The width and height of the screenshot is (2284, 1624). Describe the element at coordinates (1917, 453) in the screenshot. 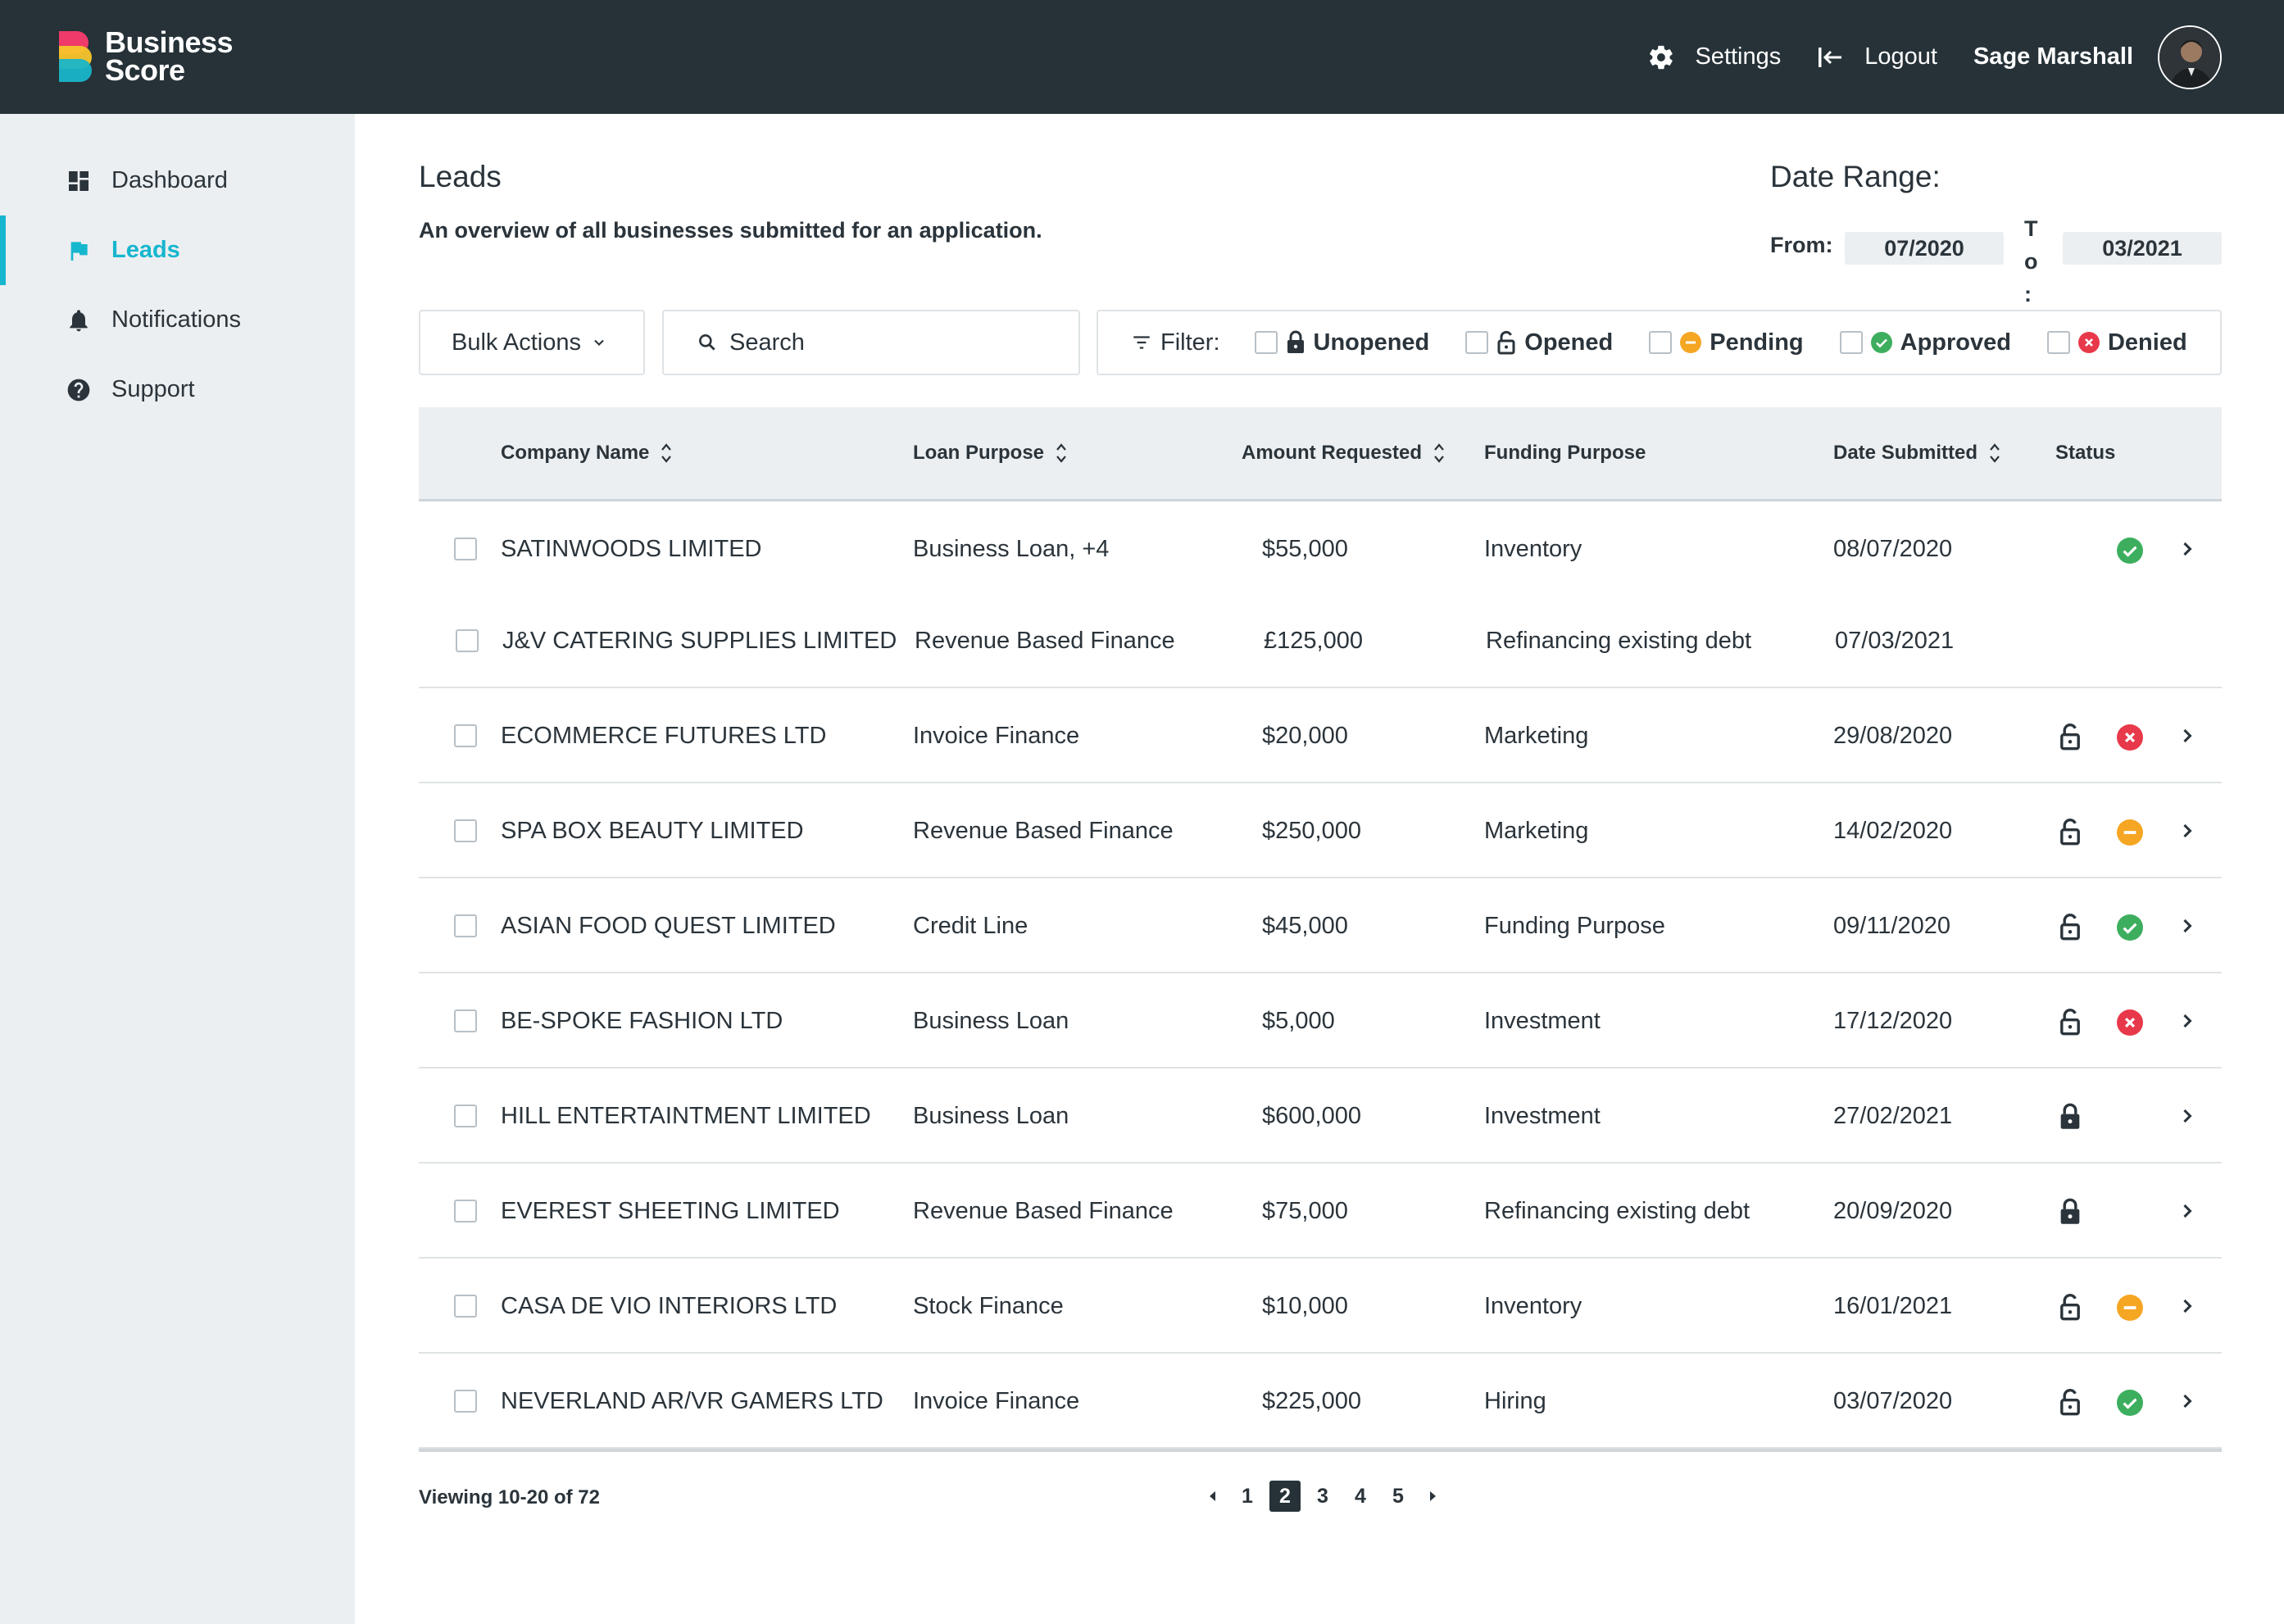

I see `column-date-submitted: Date Submitted` at that location.